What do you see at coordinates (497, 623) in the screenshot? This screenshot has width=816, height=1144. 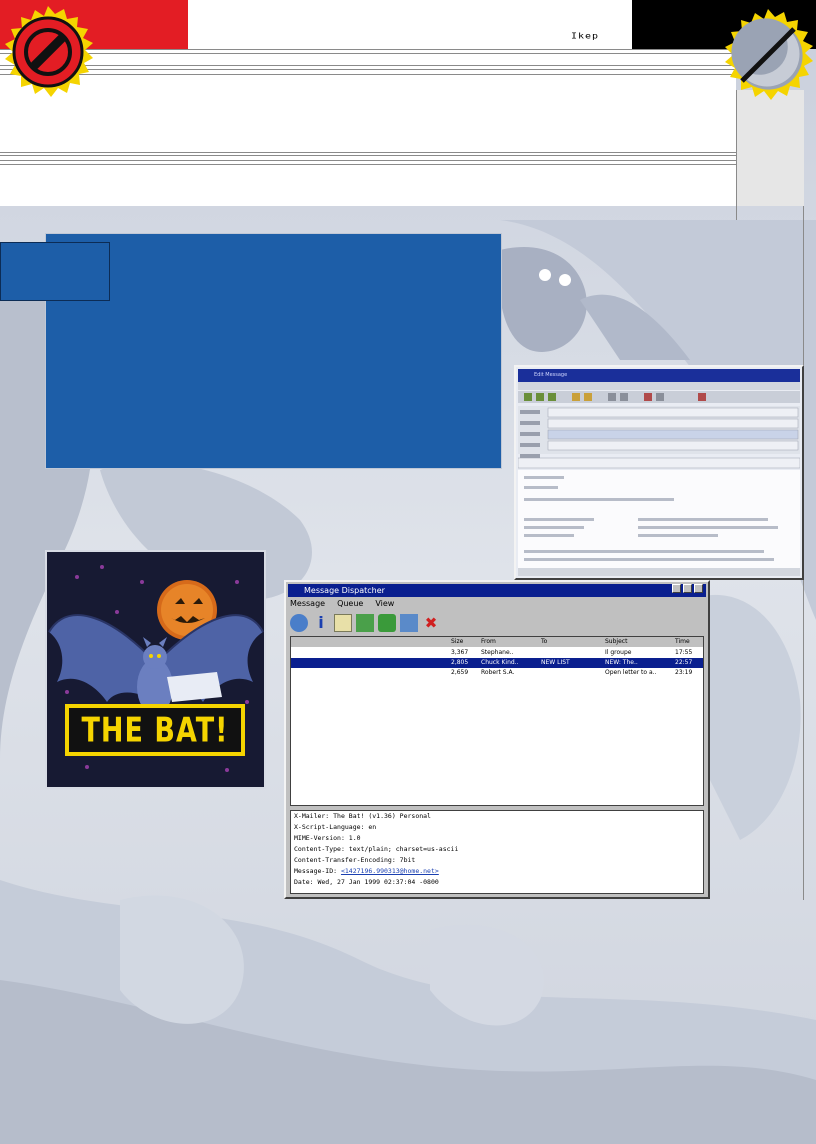 I see `toolbar: i ✖` at bounding box center [497, 623].